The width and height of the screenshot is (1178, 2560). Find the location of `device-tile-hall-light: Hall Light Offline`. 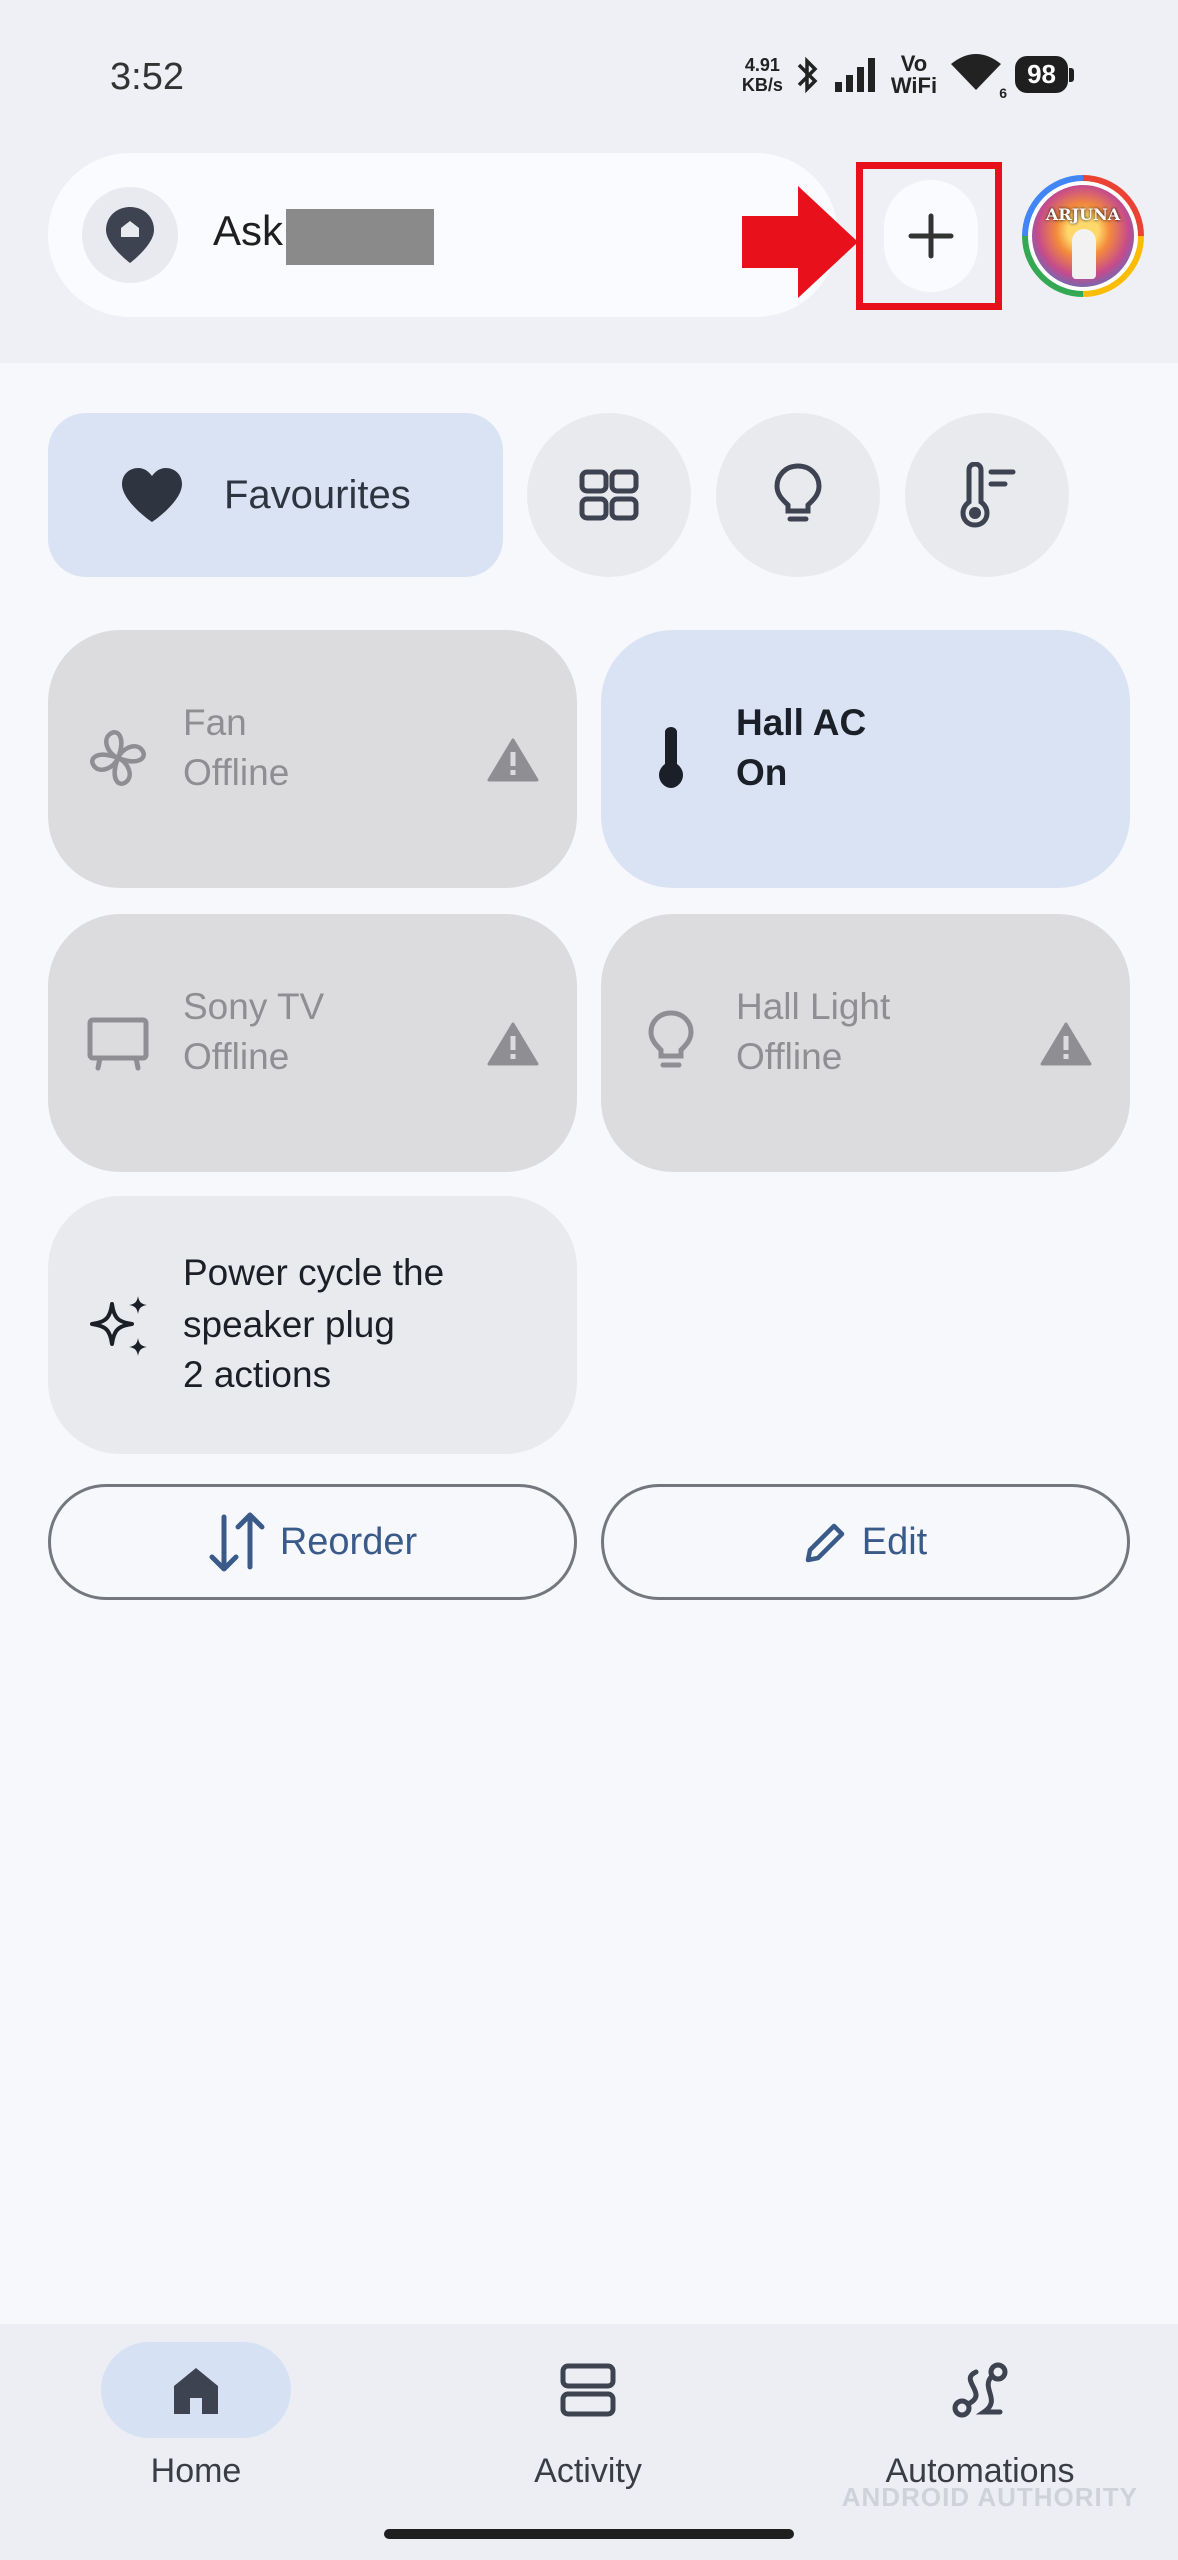

device-tile-hall-light: Hall Light Offline is located at coordinates (865, 1043).